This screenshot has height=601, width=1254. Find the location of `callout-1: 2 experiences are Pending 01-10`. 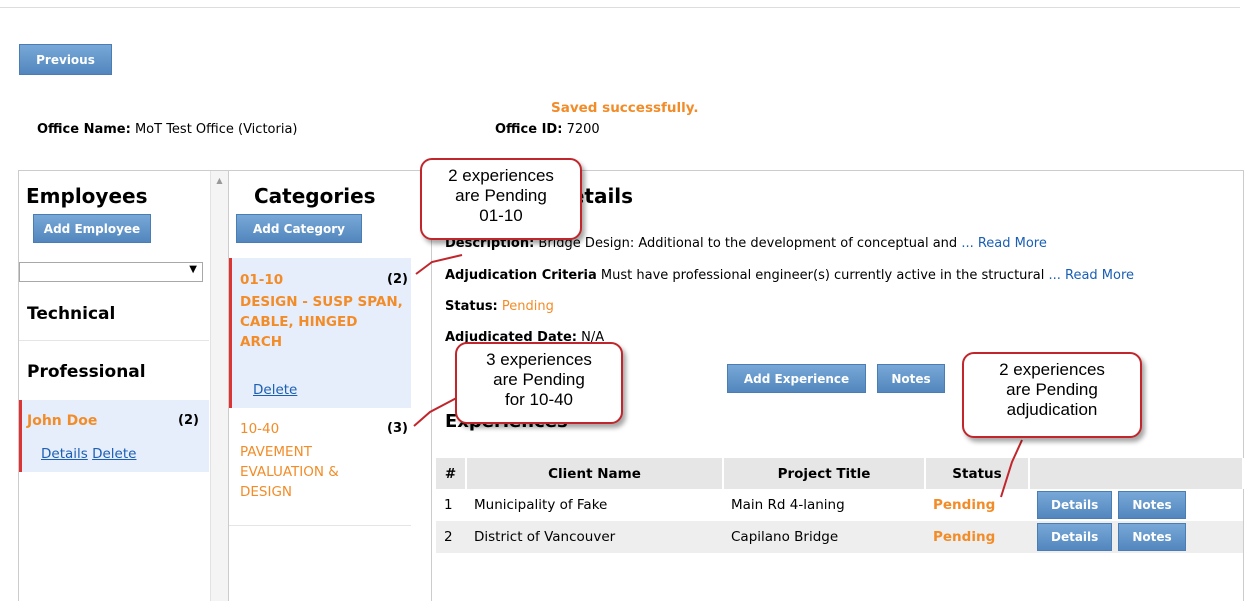

callout-1: 2 experiences are Pending 01-10 is located at coordinates (501, 199).